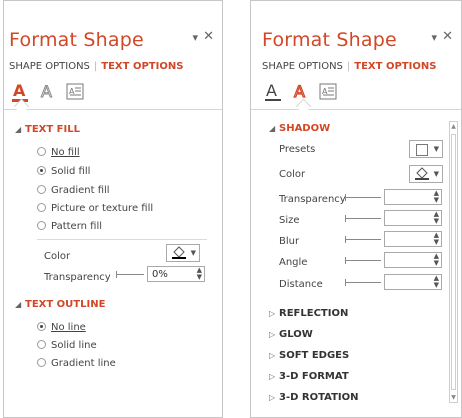  Describe the element at coordinates (314, 397) in the screenshot. I see `section-3d-rotation: ▷ 3-D ROTATION` at that location.